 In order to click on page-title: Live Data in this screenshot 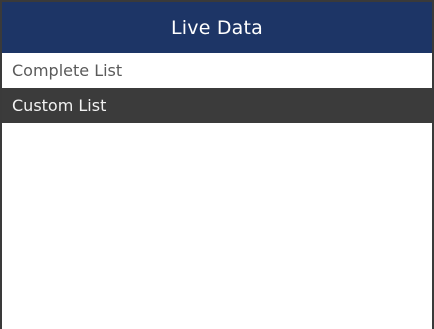, I will do `click(216, 27)`.